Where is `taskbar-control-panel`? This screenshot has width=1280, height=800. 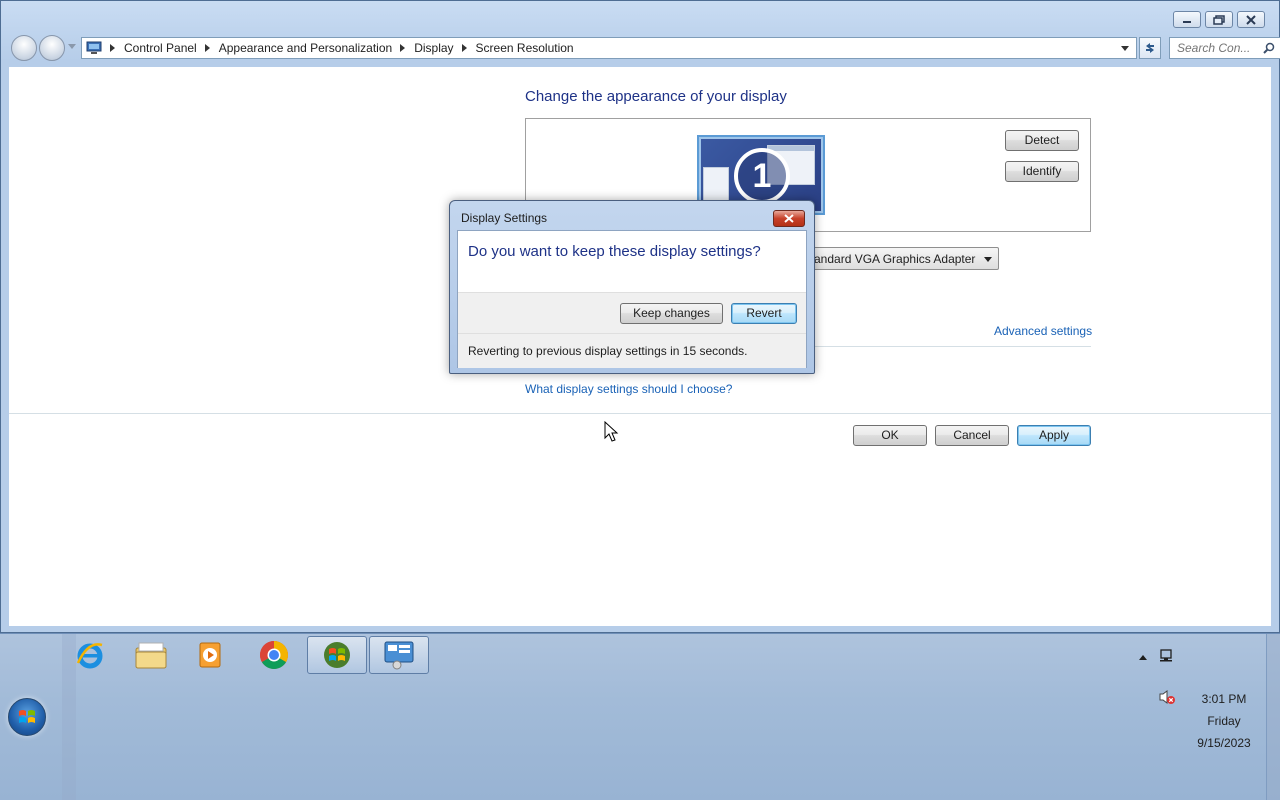 taskbar-control-panel is located at coordinates (399, 655).